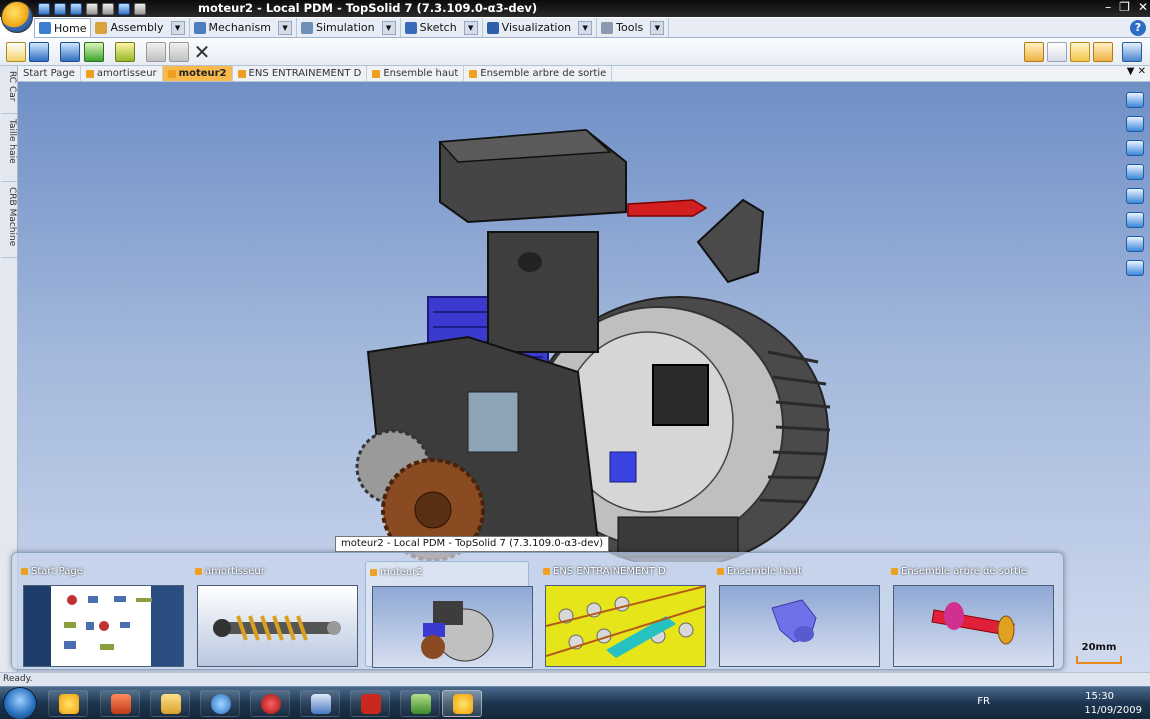 The image size is (1150, 719). I want to click on taskbar-topsolid-active-icon, so click(462, 703).